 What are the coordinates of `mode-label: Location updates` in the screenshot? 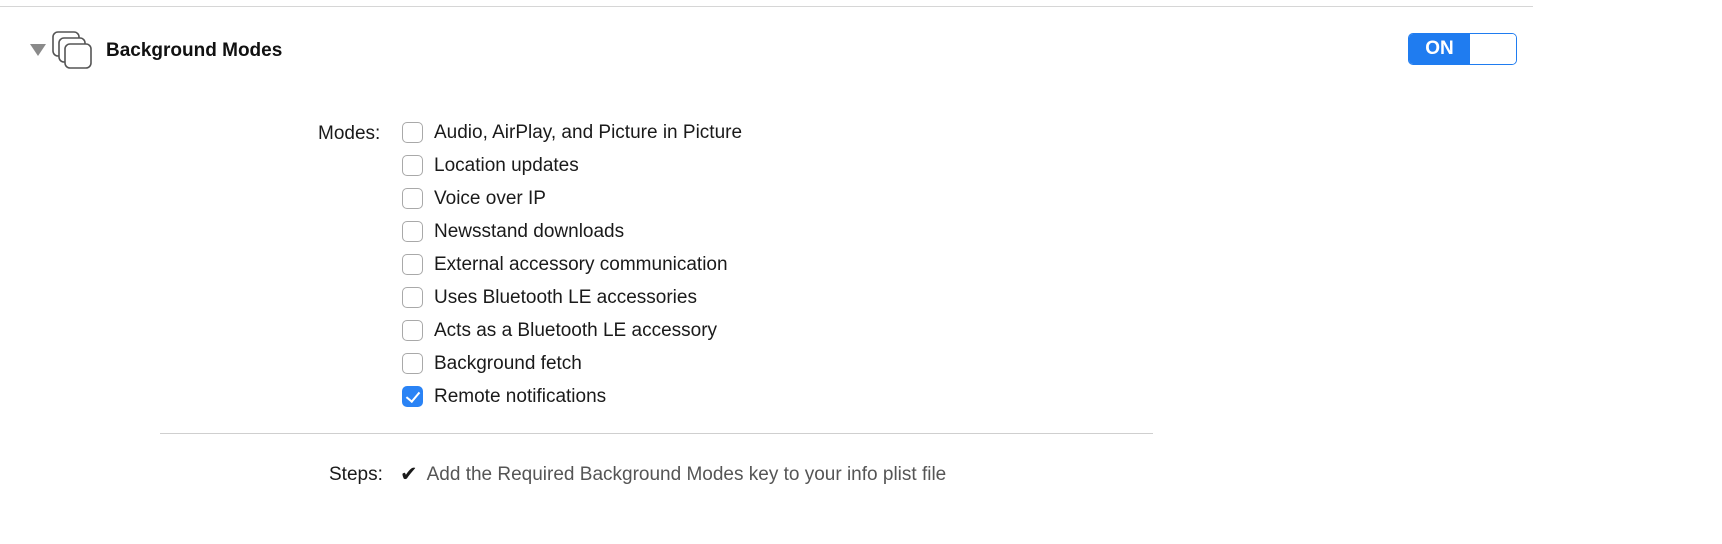 It's located at (506, 165).